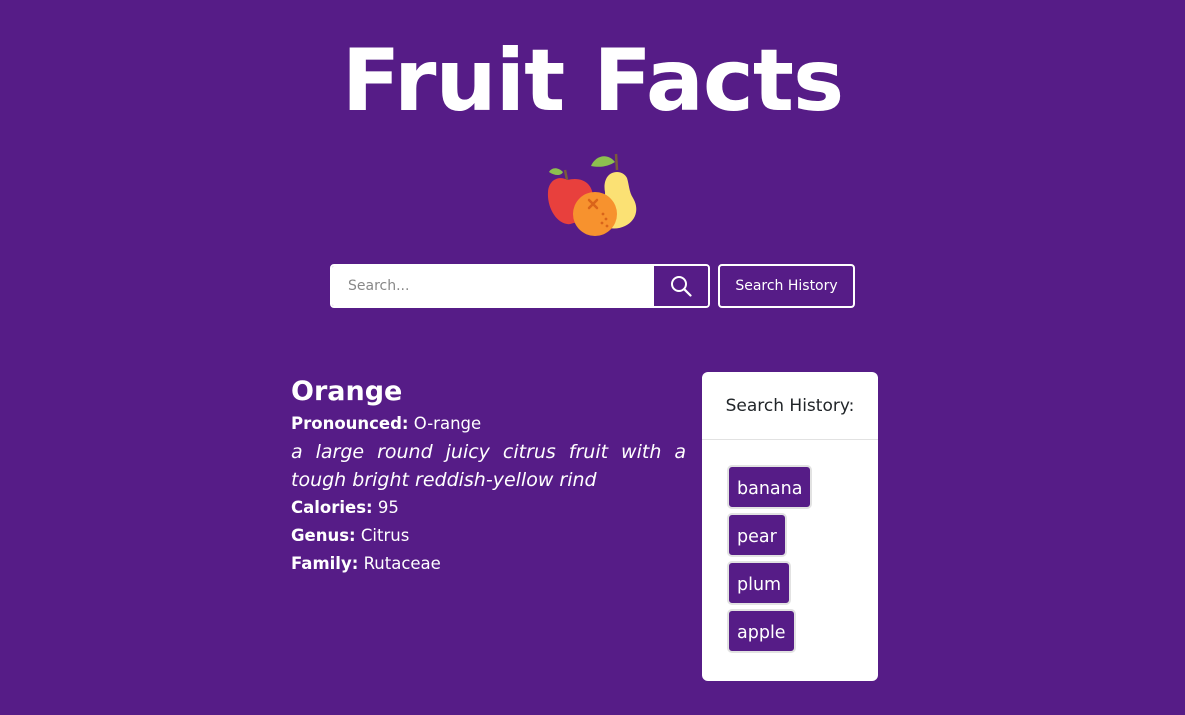 The height and width of the screenshot is (715, 1185). What do you see at coordinates (347, 391) in the screenshot?
I see `fruit-name: Orange` at bounding box center [347, 391].